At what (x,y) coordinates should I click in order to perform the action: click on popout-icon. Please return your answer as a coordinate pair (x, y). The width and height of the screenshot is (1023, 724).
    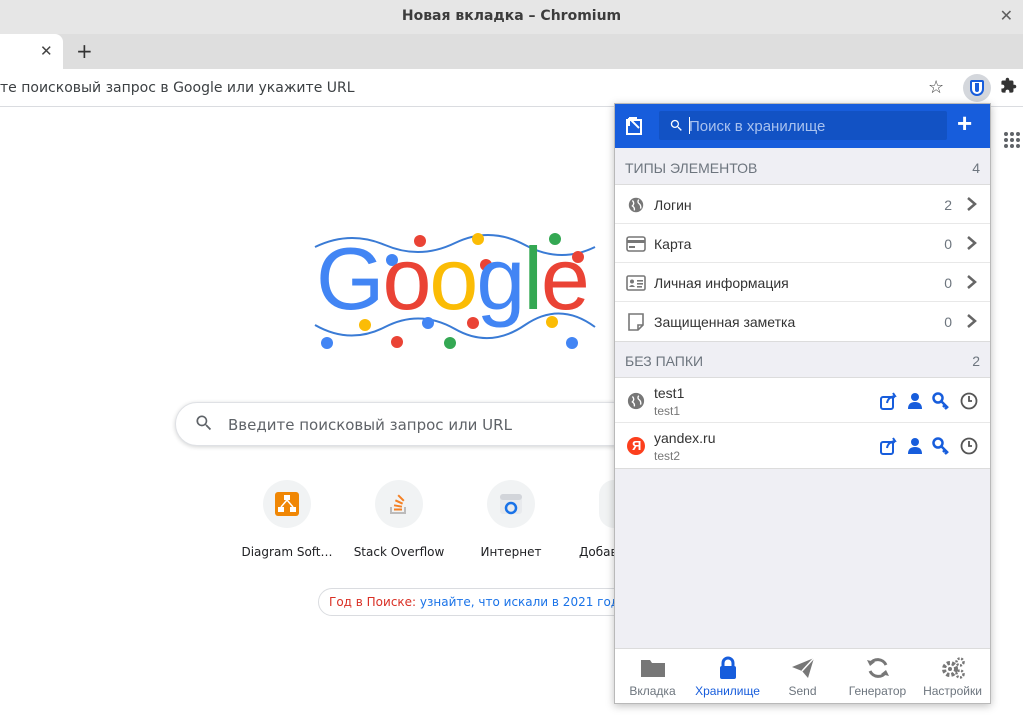
    Looking at the image, I should click on (635, 126).